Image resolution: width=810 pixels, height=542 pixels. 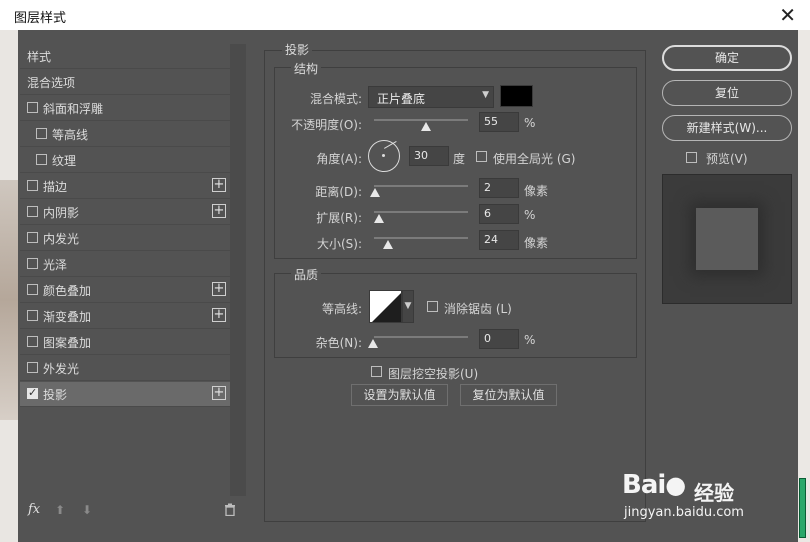 What do you see at coordinates (421, 337) in the screenshot?
I see `noise-slider-track` at bounding box center [421, 337].